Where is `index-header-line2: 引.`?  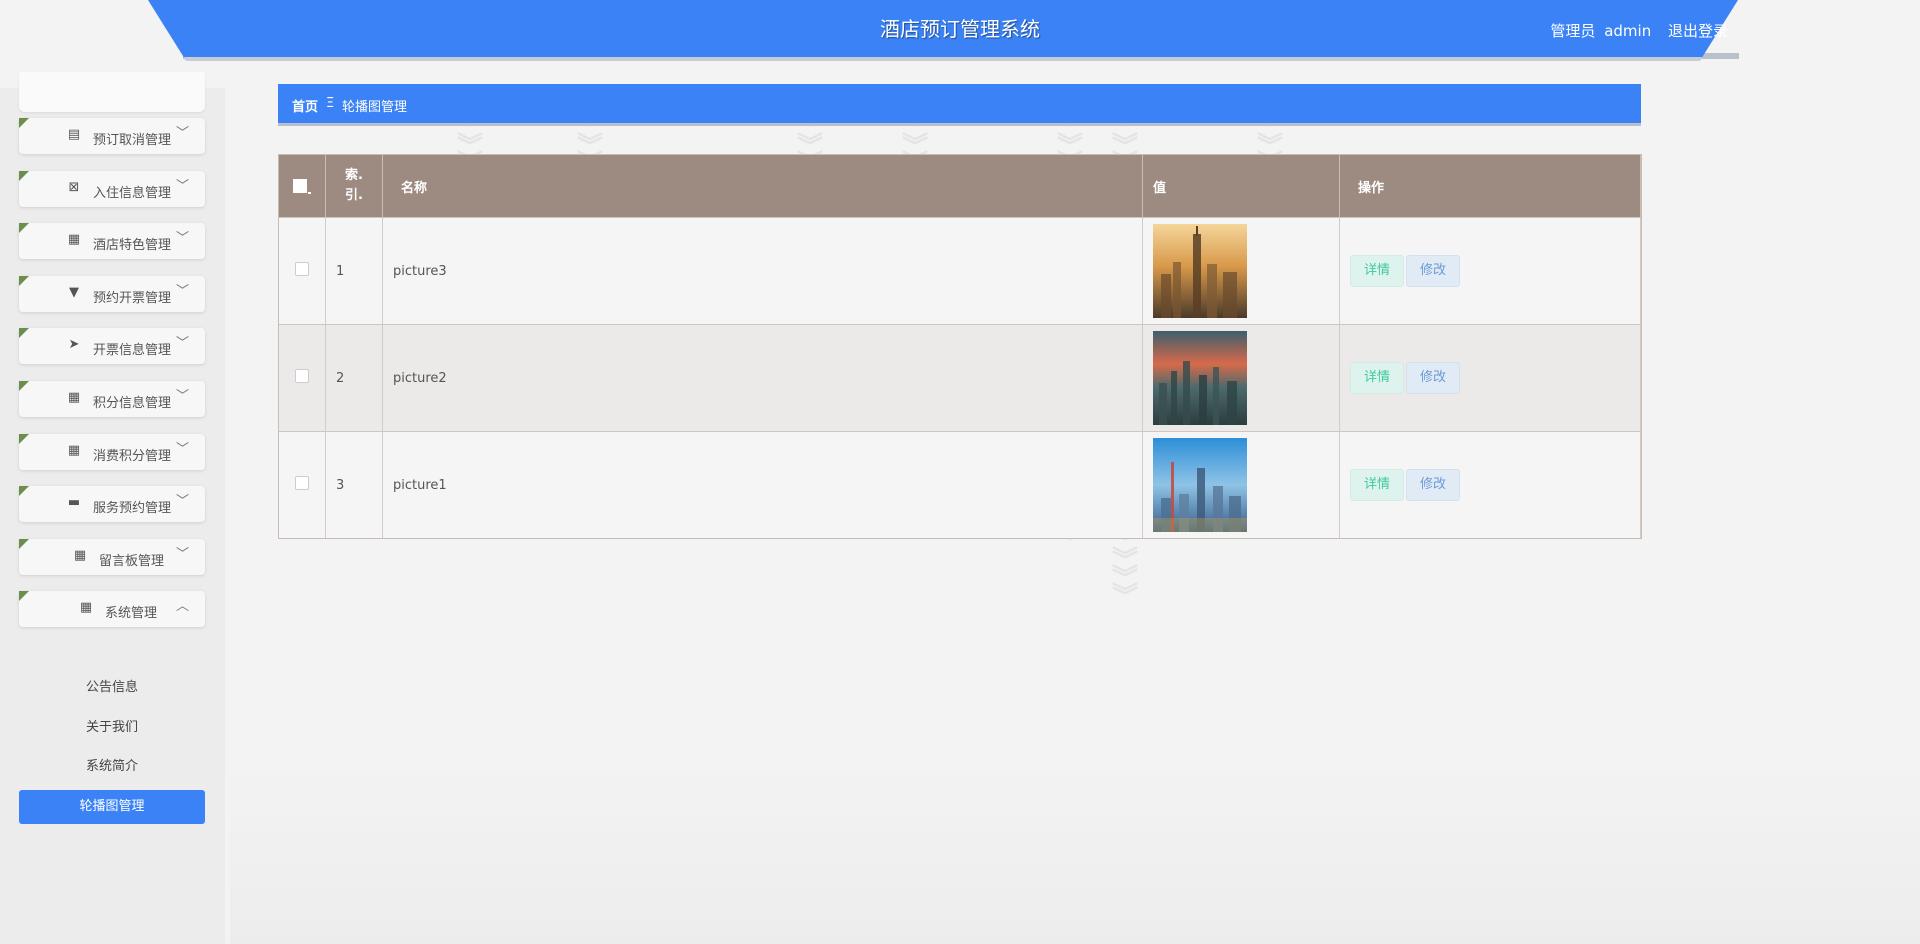 index-header-line2: 引. is located at coordinates (354, 195).